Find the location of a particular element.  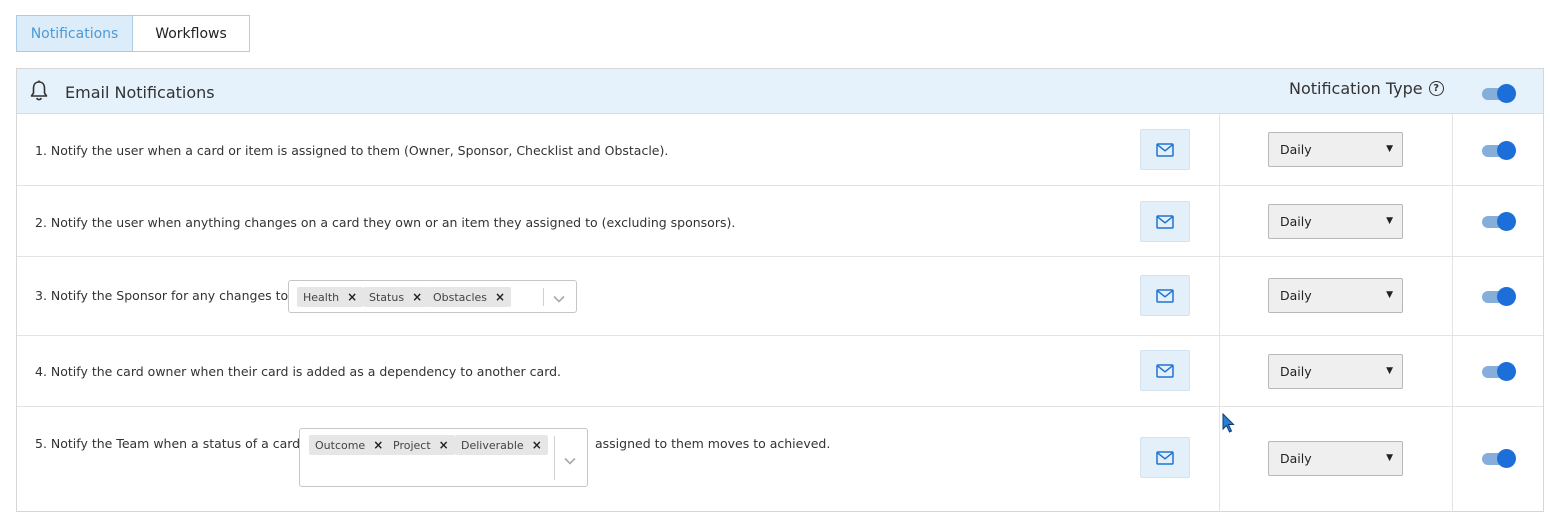

master-toggle is located at coordinates (1499, 93).